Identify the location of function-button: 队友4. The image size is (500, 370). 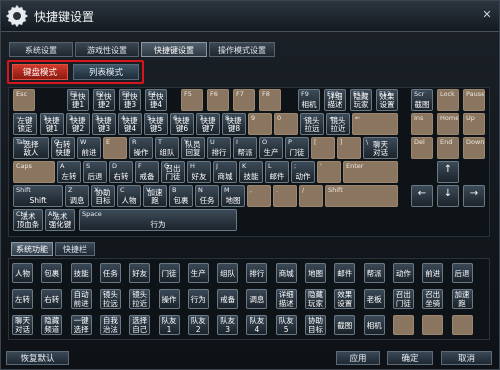
(257, 325).